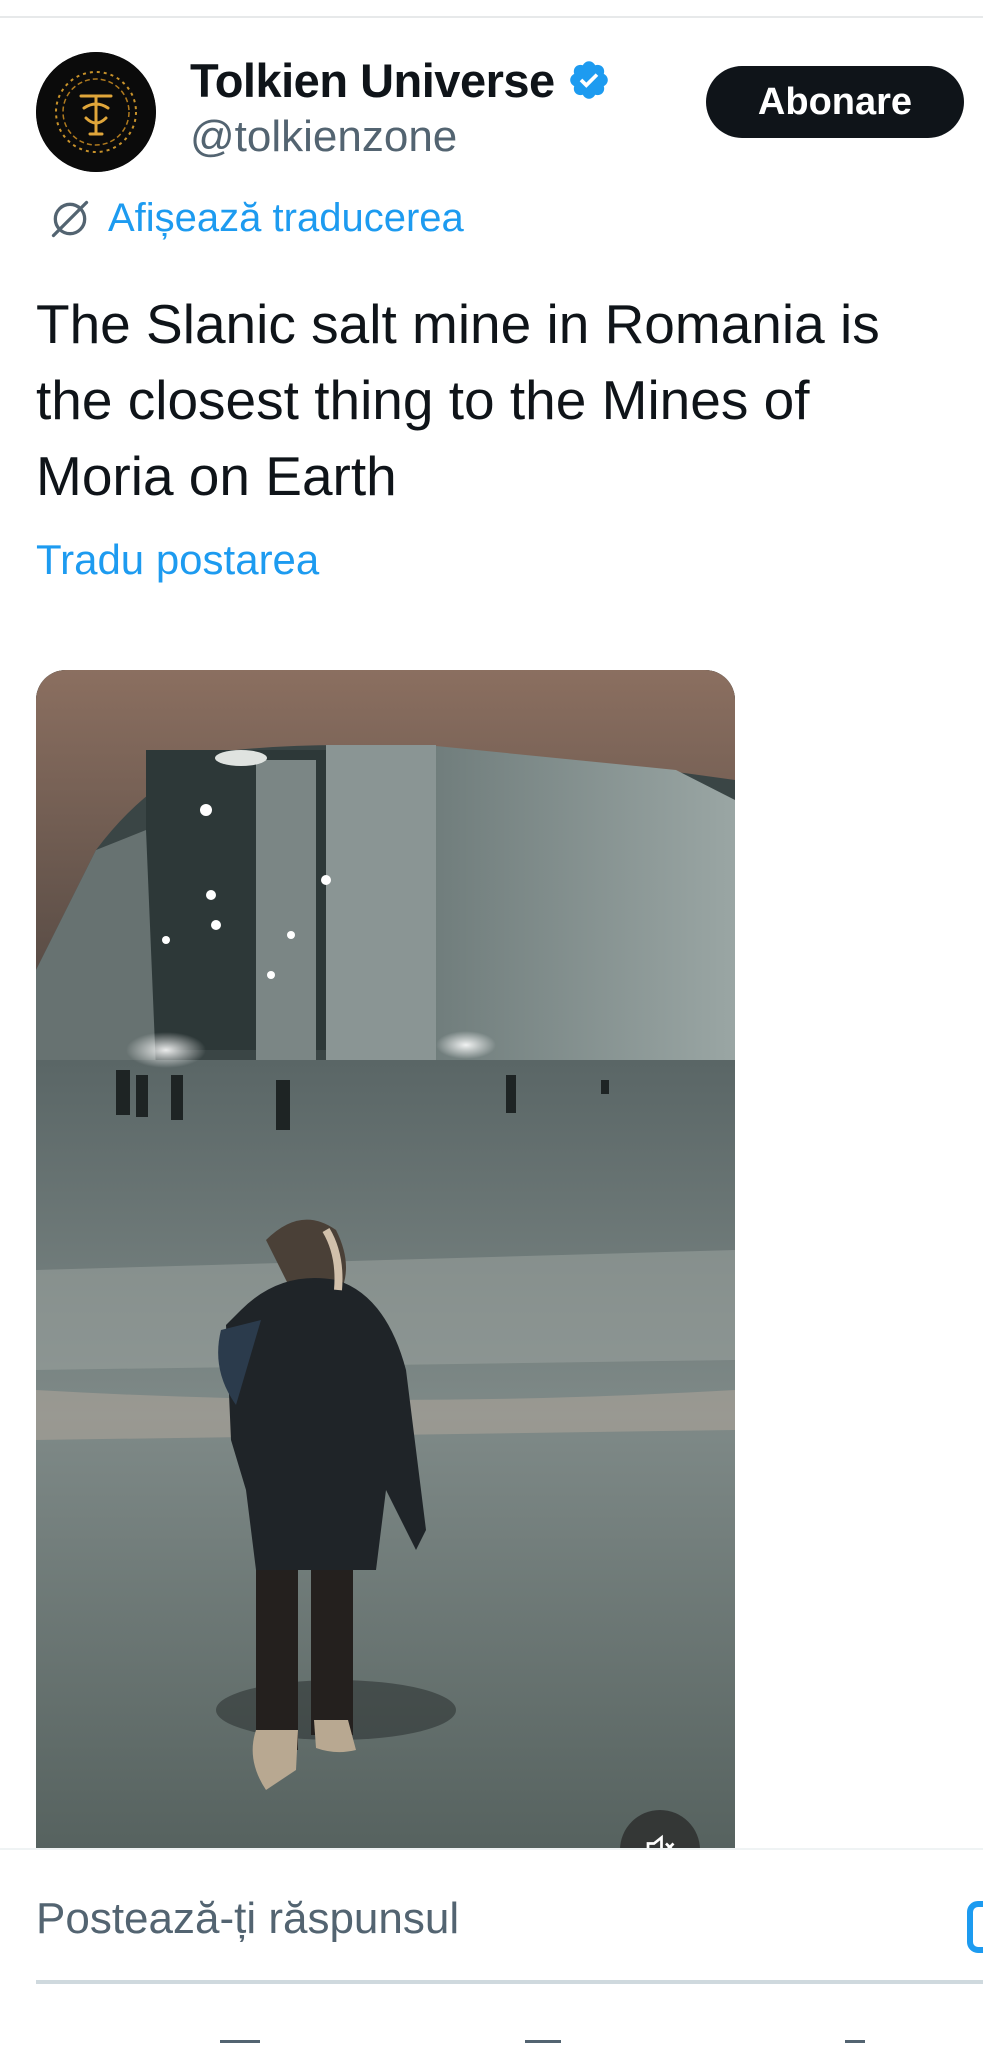 This screenshot has width=983, height=2051. What do you see at coordinates (543, 2045) in the screenshot?
I see `retweet-action-icon` at bounding box center [543, 2045].